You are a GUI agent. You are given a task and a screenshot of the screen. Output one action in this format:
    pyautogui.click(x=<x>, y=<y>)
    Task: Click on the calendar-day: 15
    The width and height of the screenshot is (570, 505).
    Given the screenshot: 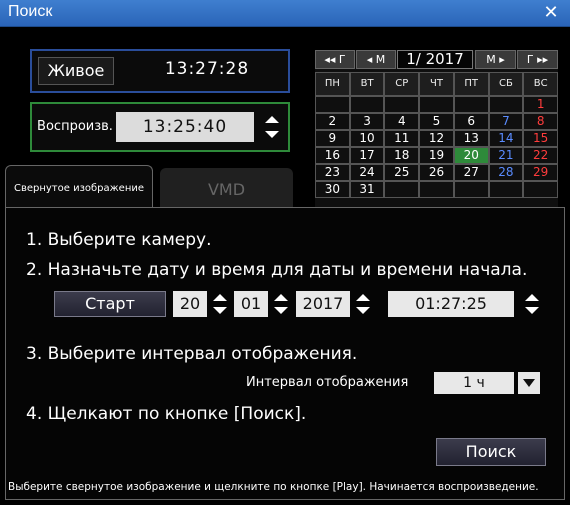 What is the action you would take?
    pyautogui.click(x=540, y=138)
    